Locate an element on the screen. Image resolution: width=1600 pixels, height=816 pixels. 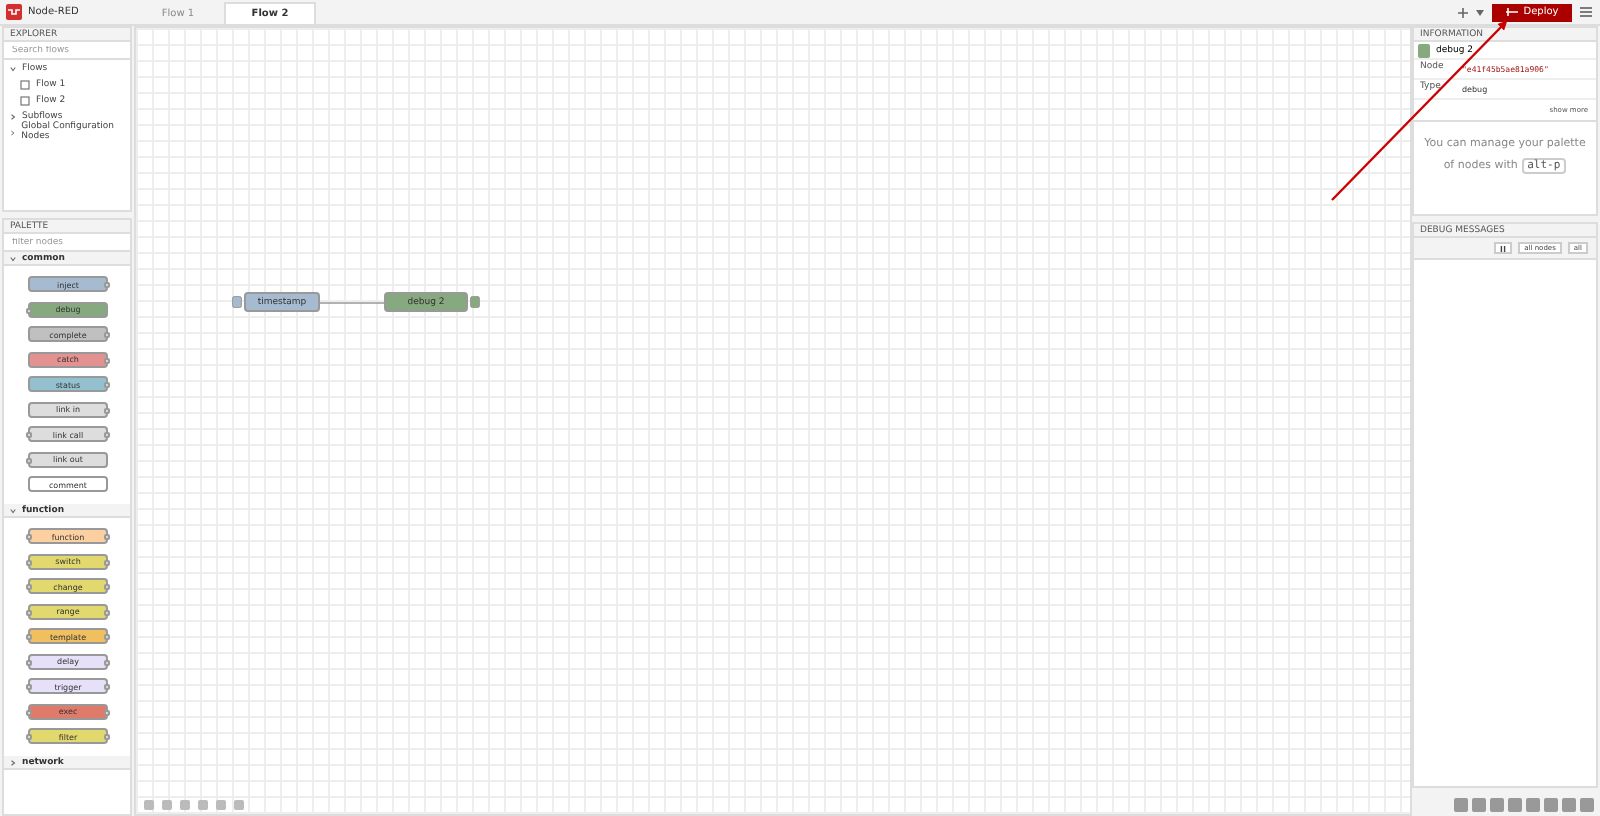
node-icon is located at coordinates (1424, 50).